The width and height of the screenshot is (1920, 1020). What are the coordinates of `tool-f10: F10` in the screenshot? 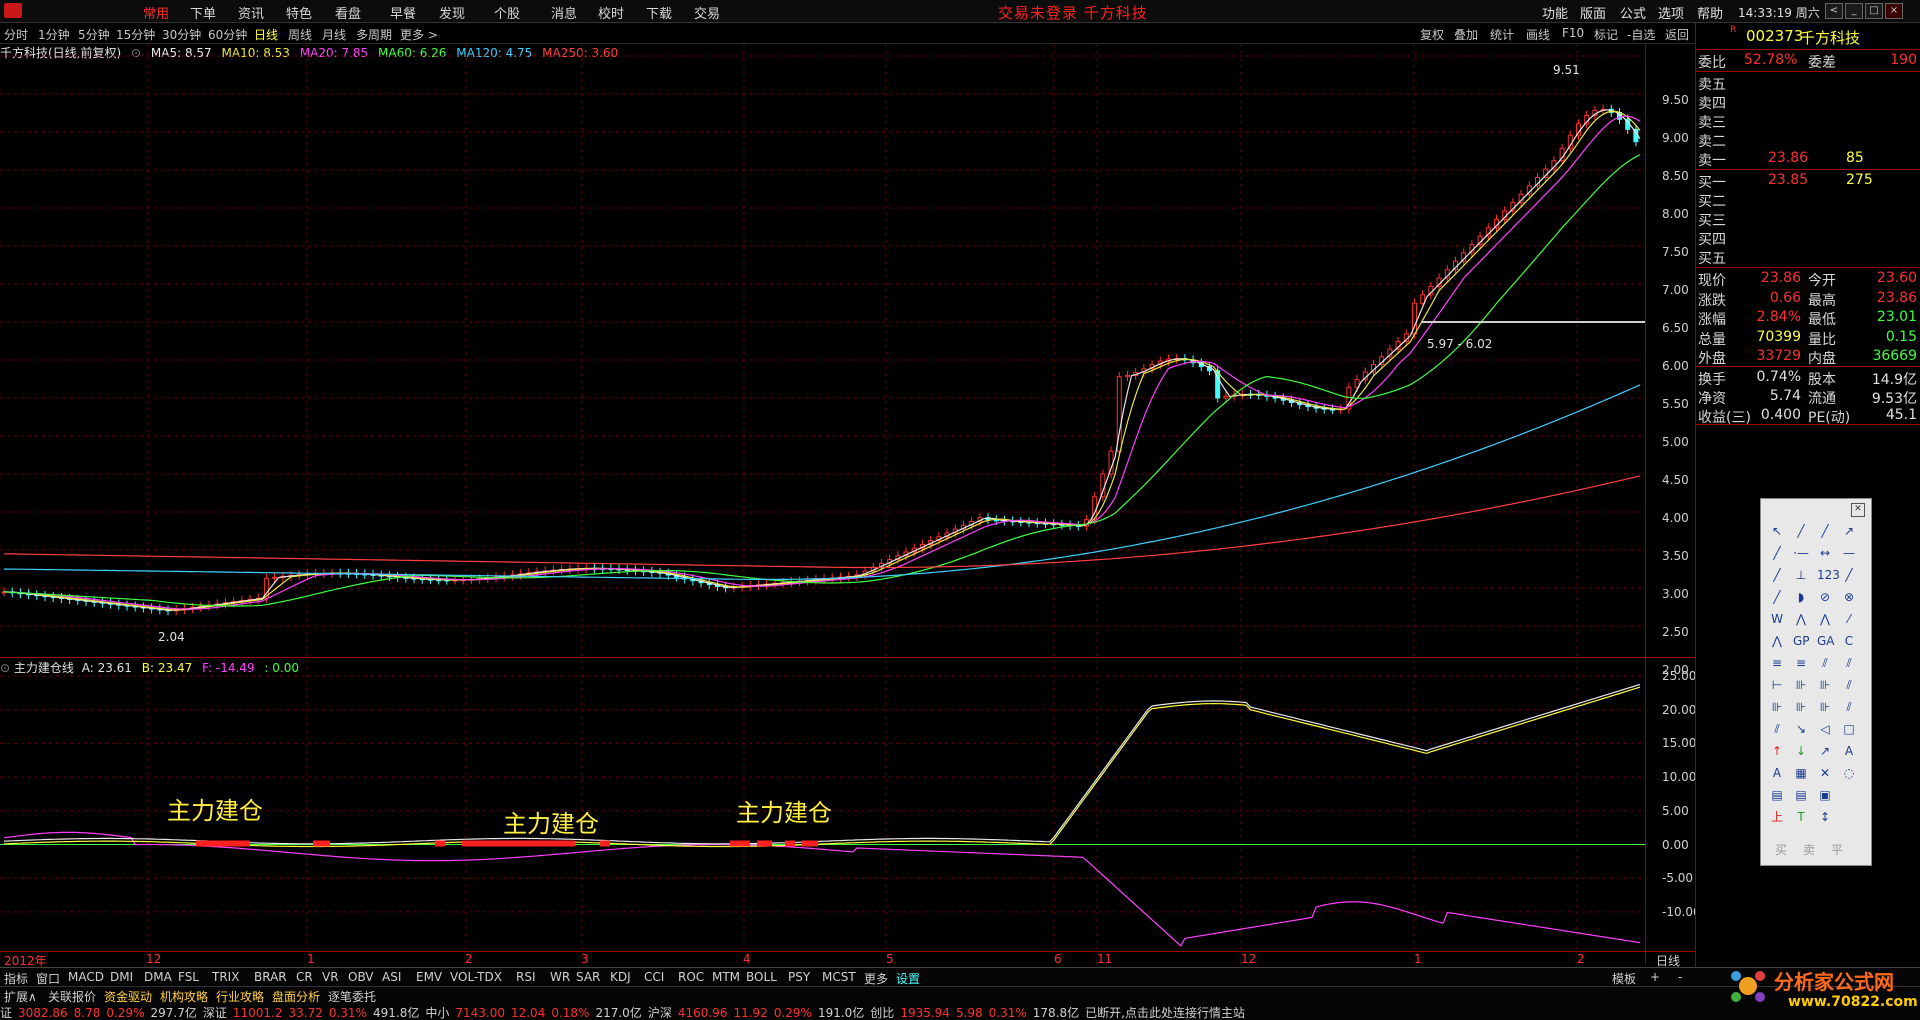 It's located at (1573, 33).